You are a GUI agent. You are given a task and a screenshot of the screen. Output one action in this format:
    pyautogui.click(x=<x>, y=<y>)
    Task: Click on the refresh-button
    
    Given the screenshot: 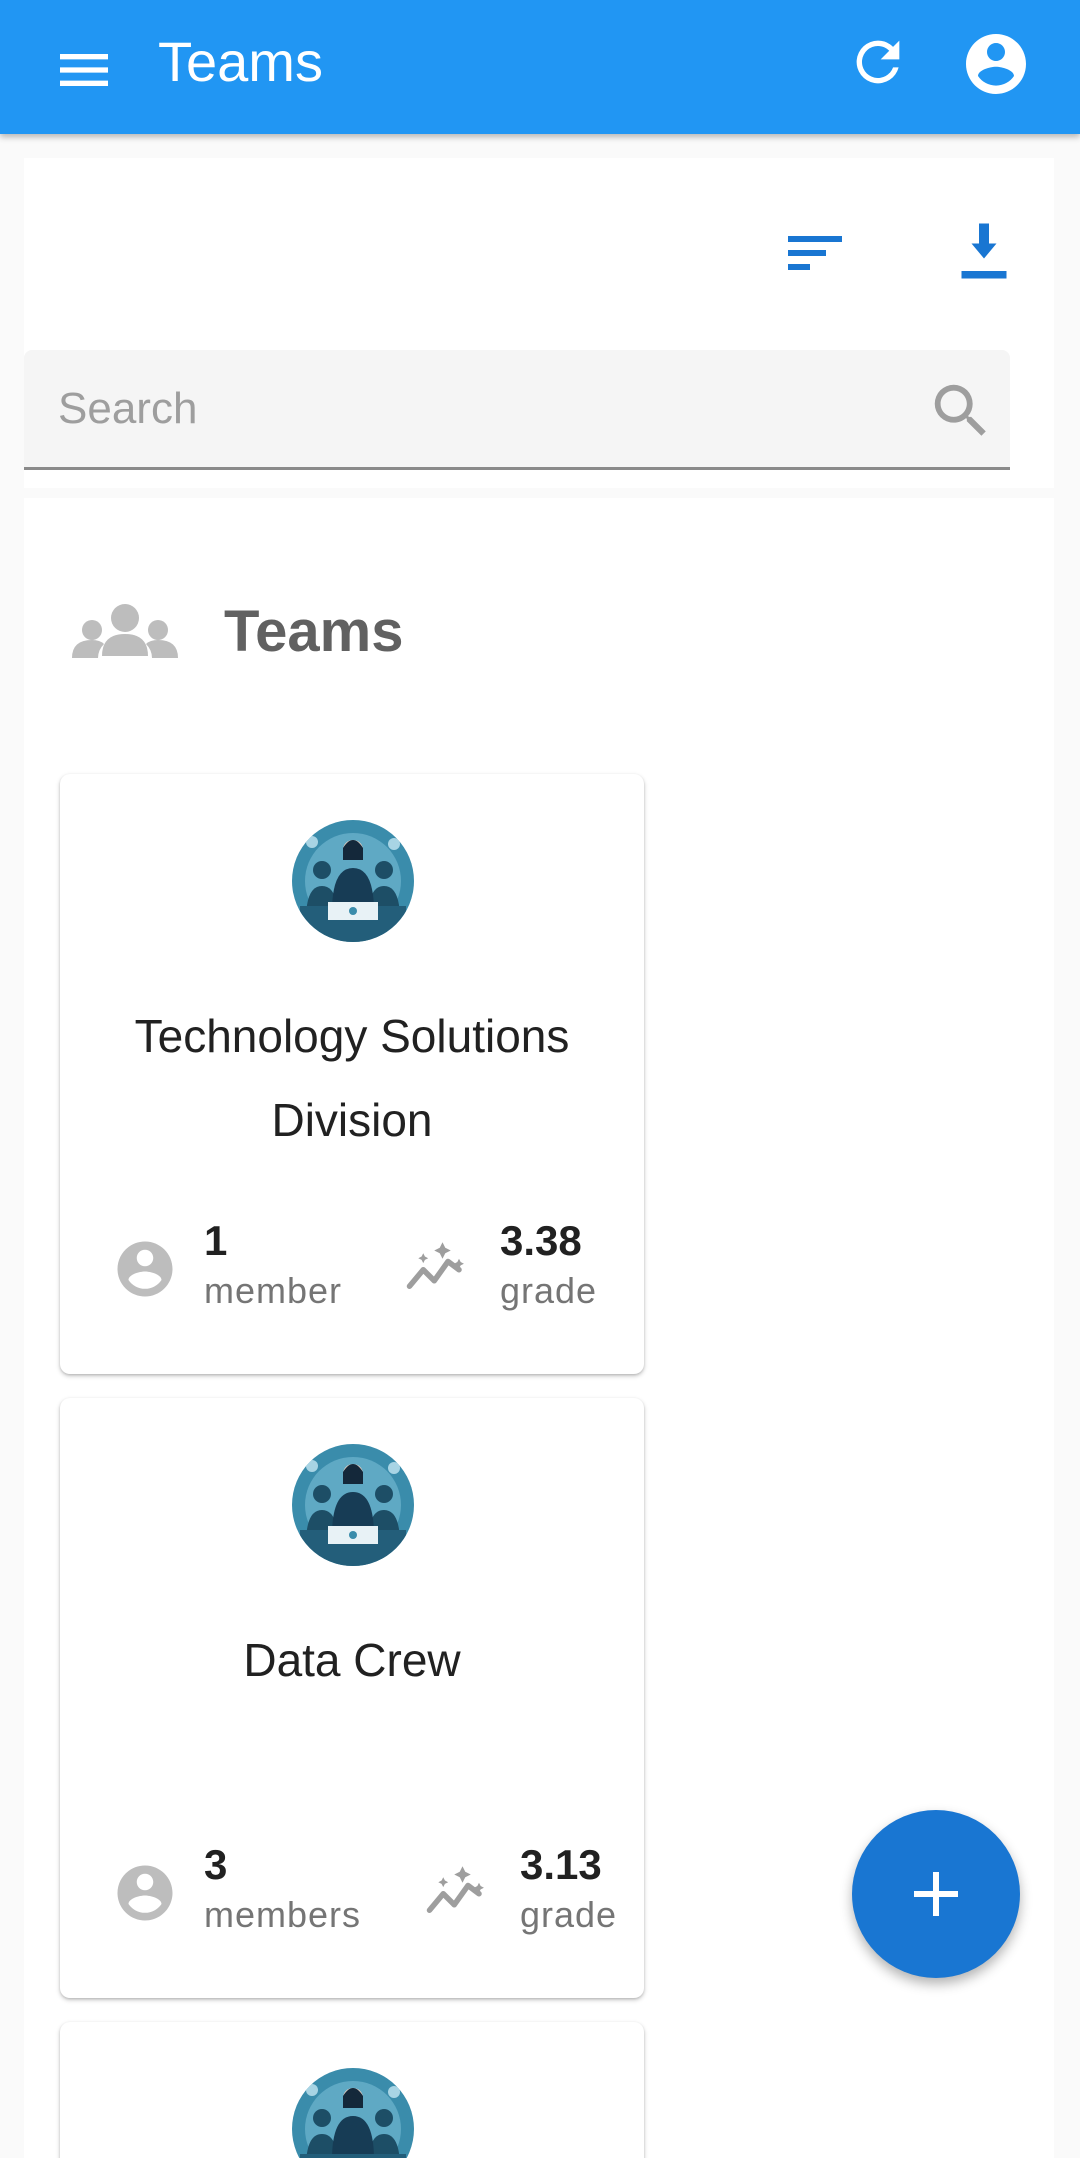 What is the action you would take?
    pyautogui.click(x=878, y=62)
    